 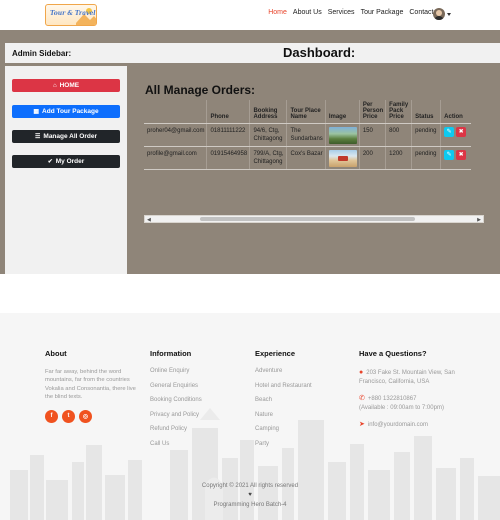 What do you see at coordinates (228, 112) in the screenshot?
I see `column-header: Phone` at bounding box center [228, 112].